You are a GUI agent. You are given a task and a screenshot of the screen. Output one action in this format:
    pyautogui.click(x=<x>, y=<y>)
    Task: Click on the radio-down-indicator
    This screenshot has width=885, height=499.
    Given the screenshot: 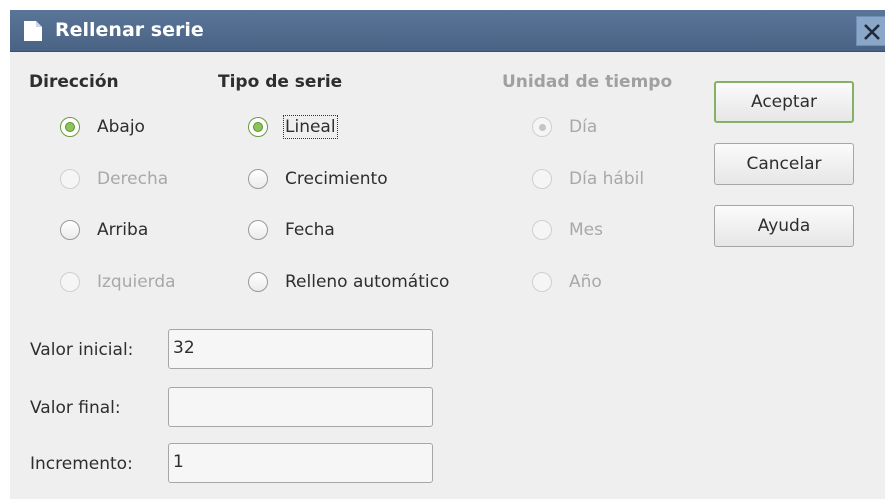 What is the action you would take?
    pyautogui.click(x=70, y=127)
    